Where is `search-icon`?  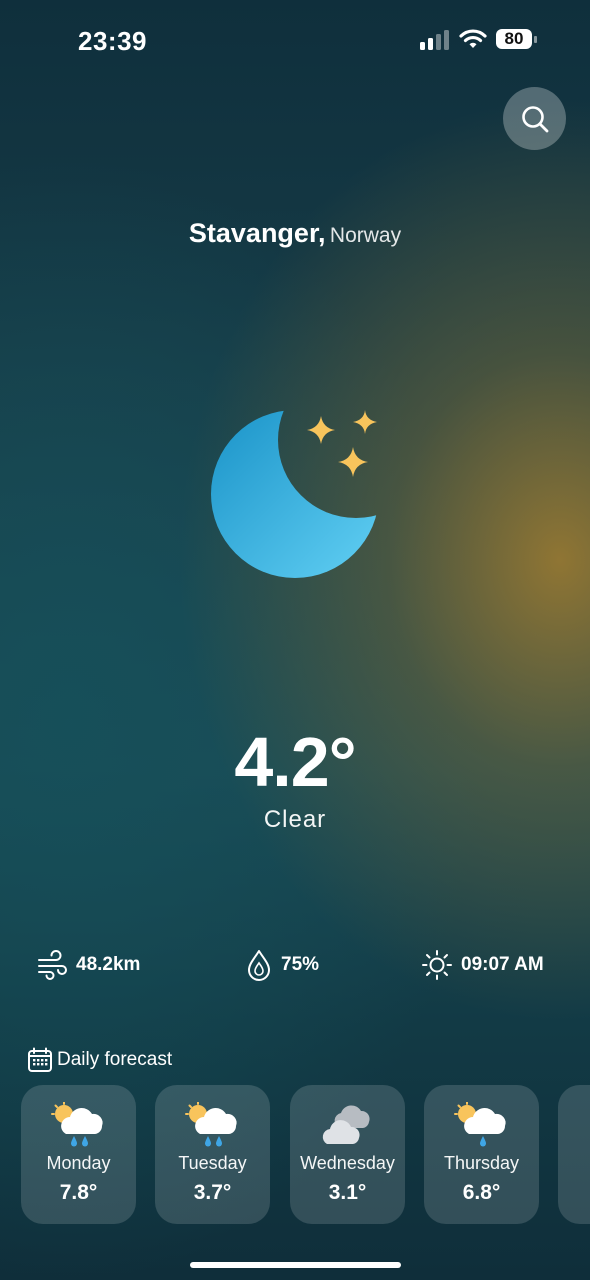 search-icon is located at coordinates (534, 118).